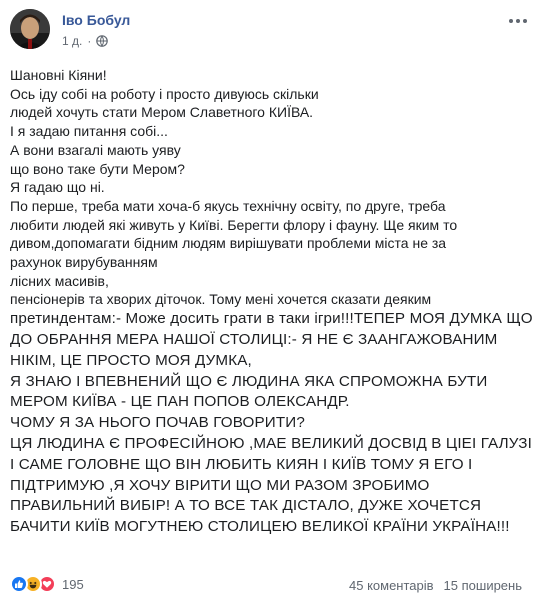 This screenshot has width=540, height=608. What do you see at coordinates (73, 584) in the screenshot?
I see `reaction-count: 195` at bounding box center [73, 584].